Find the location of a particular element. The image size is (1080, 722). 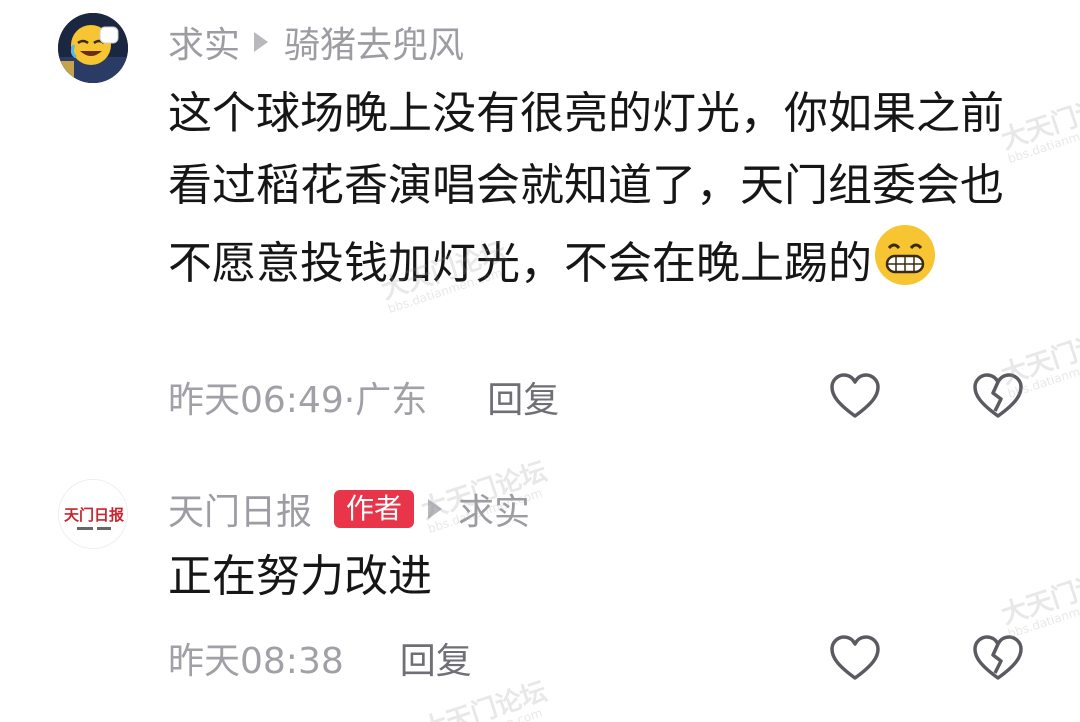

username: 天门日报 is located at coordinates (240, 509).